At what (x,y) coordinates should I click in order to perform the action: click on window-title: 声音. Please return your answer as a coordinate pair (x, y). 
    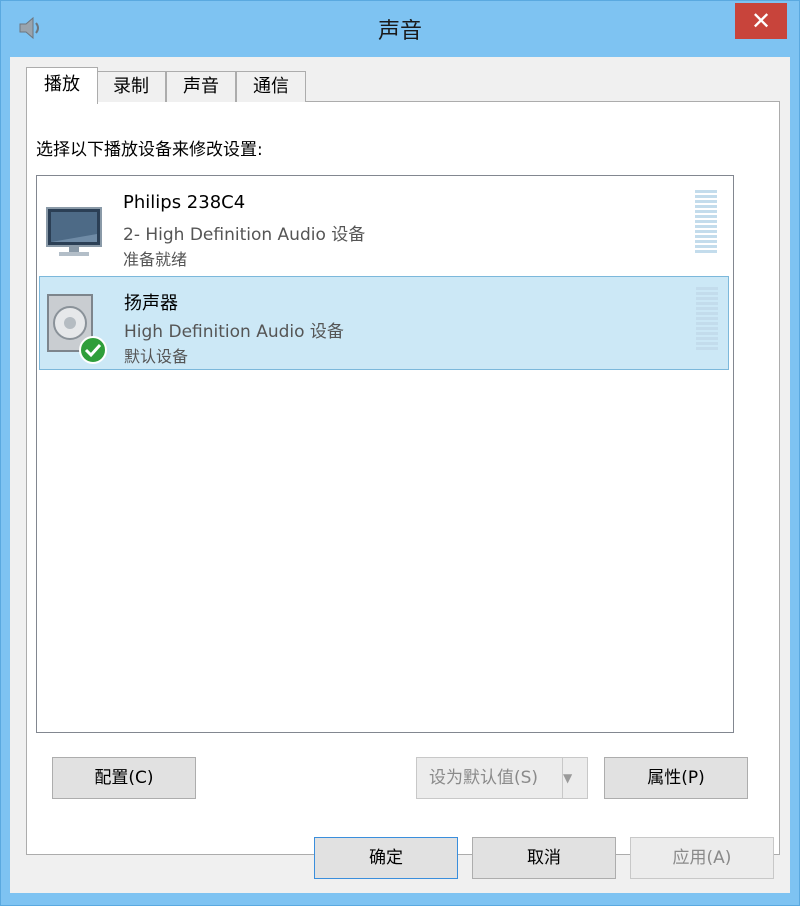
    Looking at the image, I should click on (399, 31).